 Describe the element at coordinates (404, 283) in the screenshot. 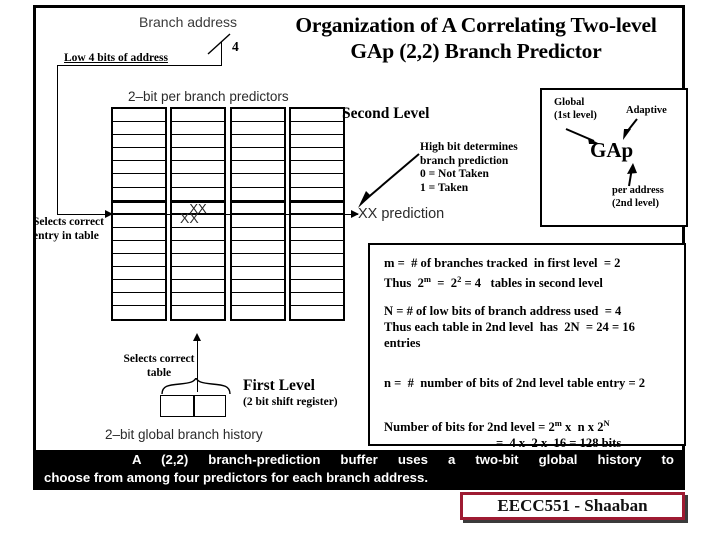

I see `formula-l2a: Thus 2` at that location.